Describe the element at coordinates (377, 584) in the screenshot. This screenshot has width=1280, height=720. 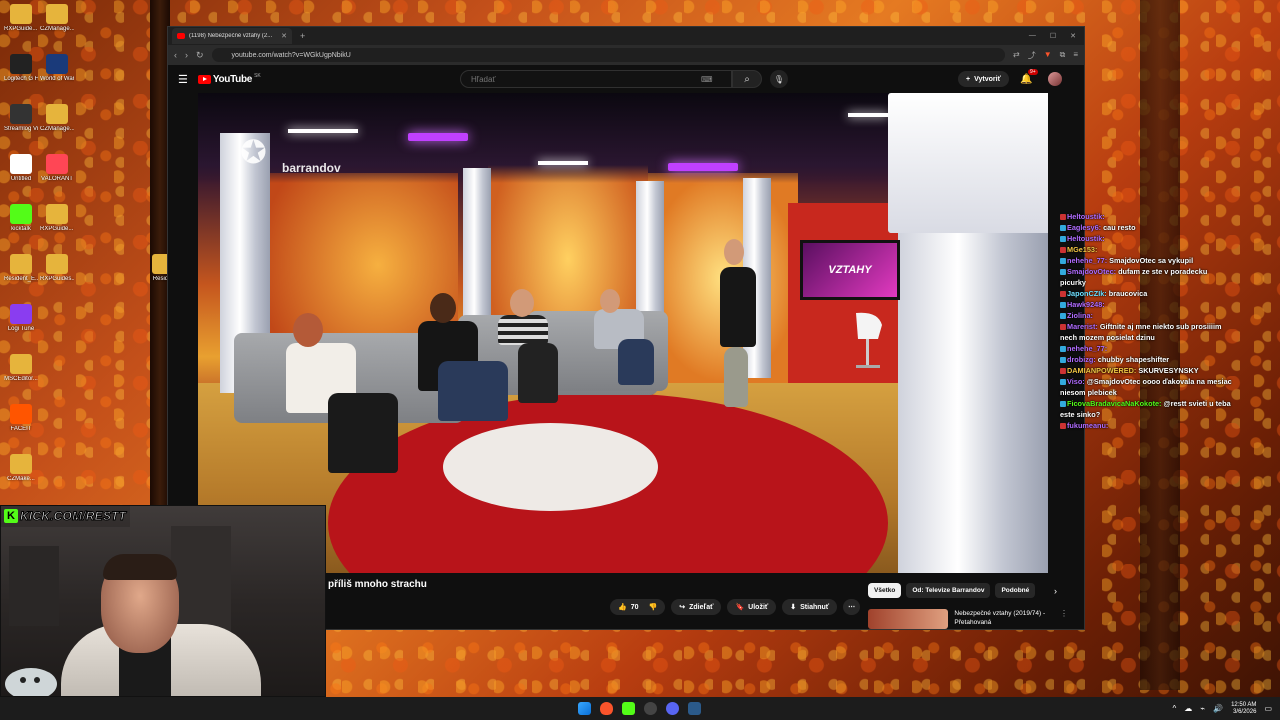
I see `video-title: příliš mnoho strachu` at that location.